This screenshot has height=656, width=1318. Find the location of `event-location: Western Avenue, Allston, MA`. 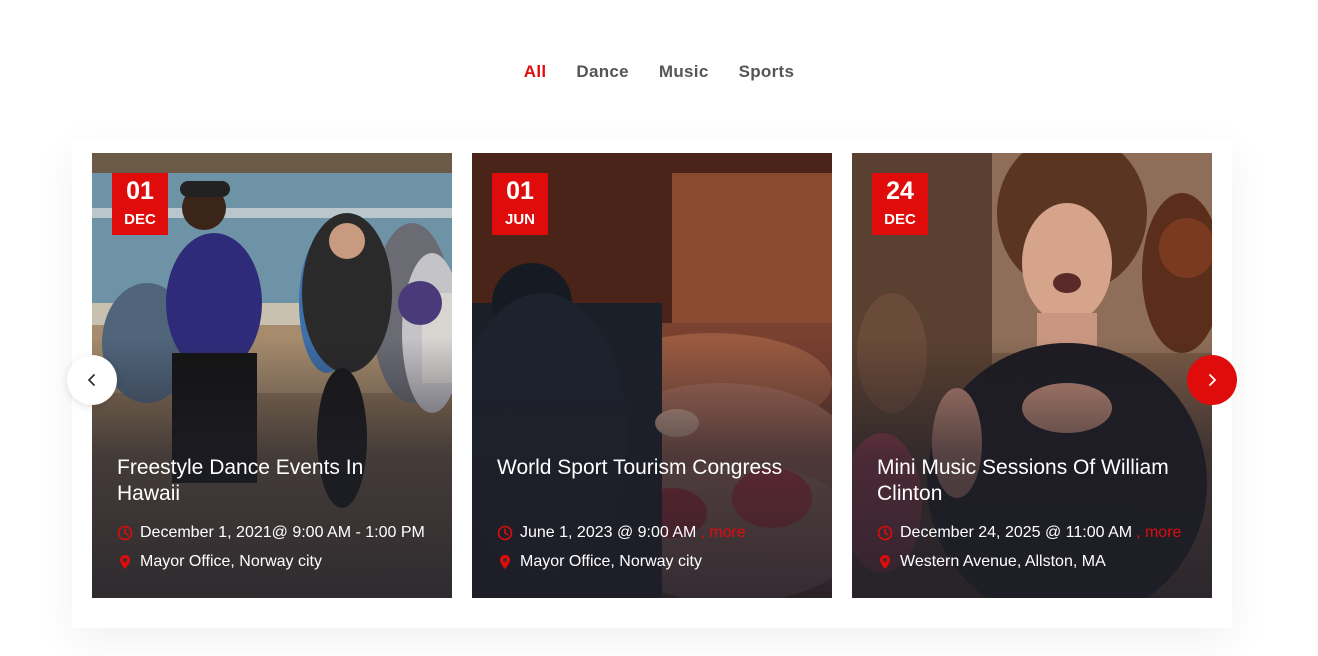

event-location: Western Avenue, Allston, MA is located at coordinates (1039, 562).